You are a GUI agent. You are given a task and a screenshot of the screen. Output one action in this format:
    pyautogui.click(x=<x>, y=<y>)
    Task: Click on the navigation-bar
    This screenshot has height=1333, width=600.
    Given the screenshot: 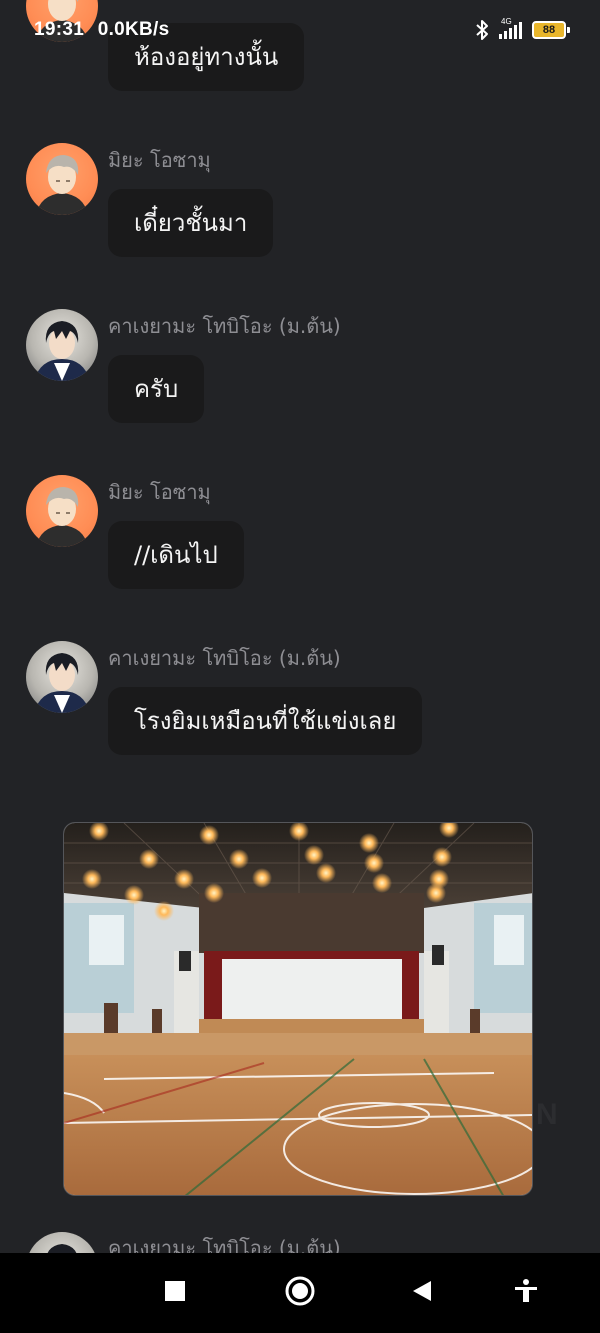 What is the action you would take?
    pyautogui.click(x=300, y=1293)
    